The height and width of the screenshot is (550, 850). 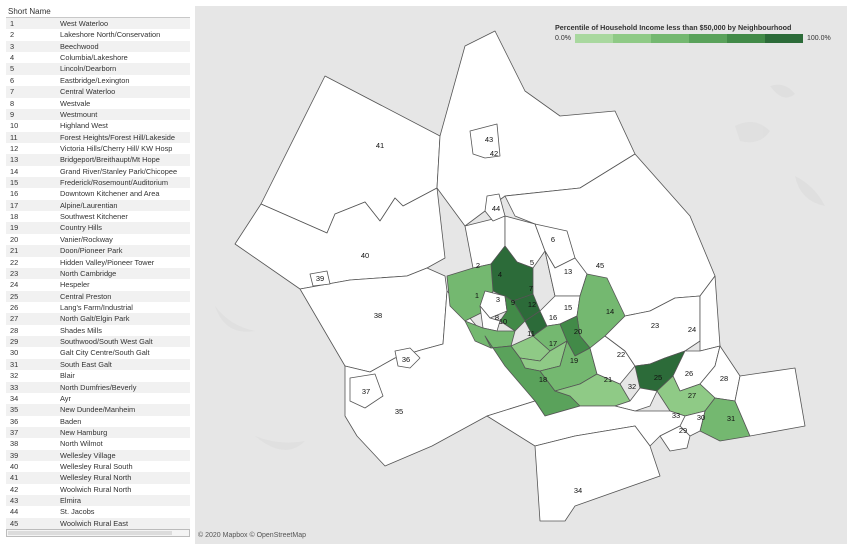 What do you see at coordinates (98, 501) in the screenshot?
I see `legend-row: 43 Elmira` at bounding box center [98, 501].